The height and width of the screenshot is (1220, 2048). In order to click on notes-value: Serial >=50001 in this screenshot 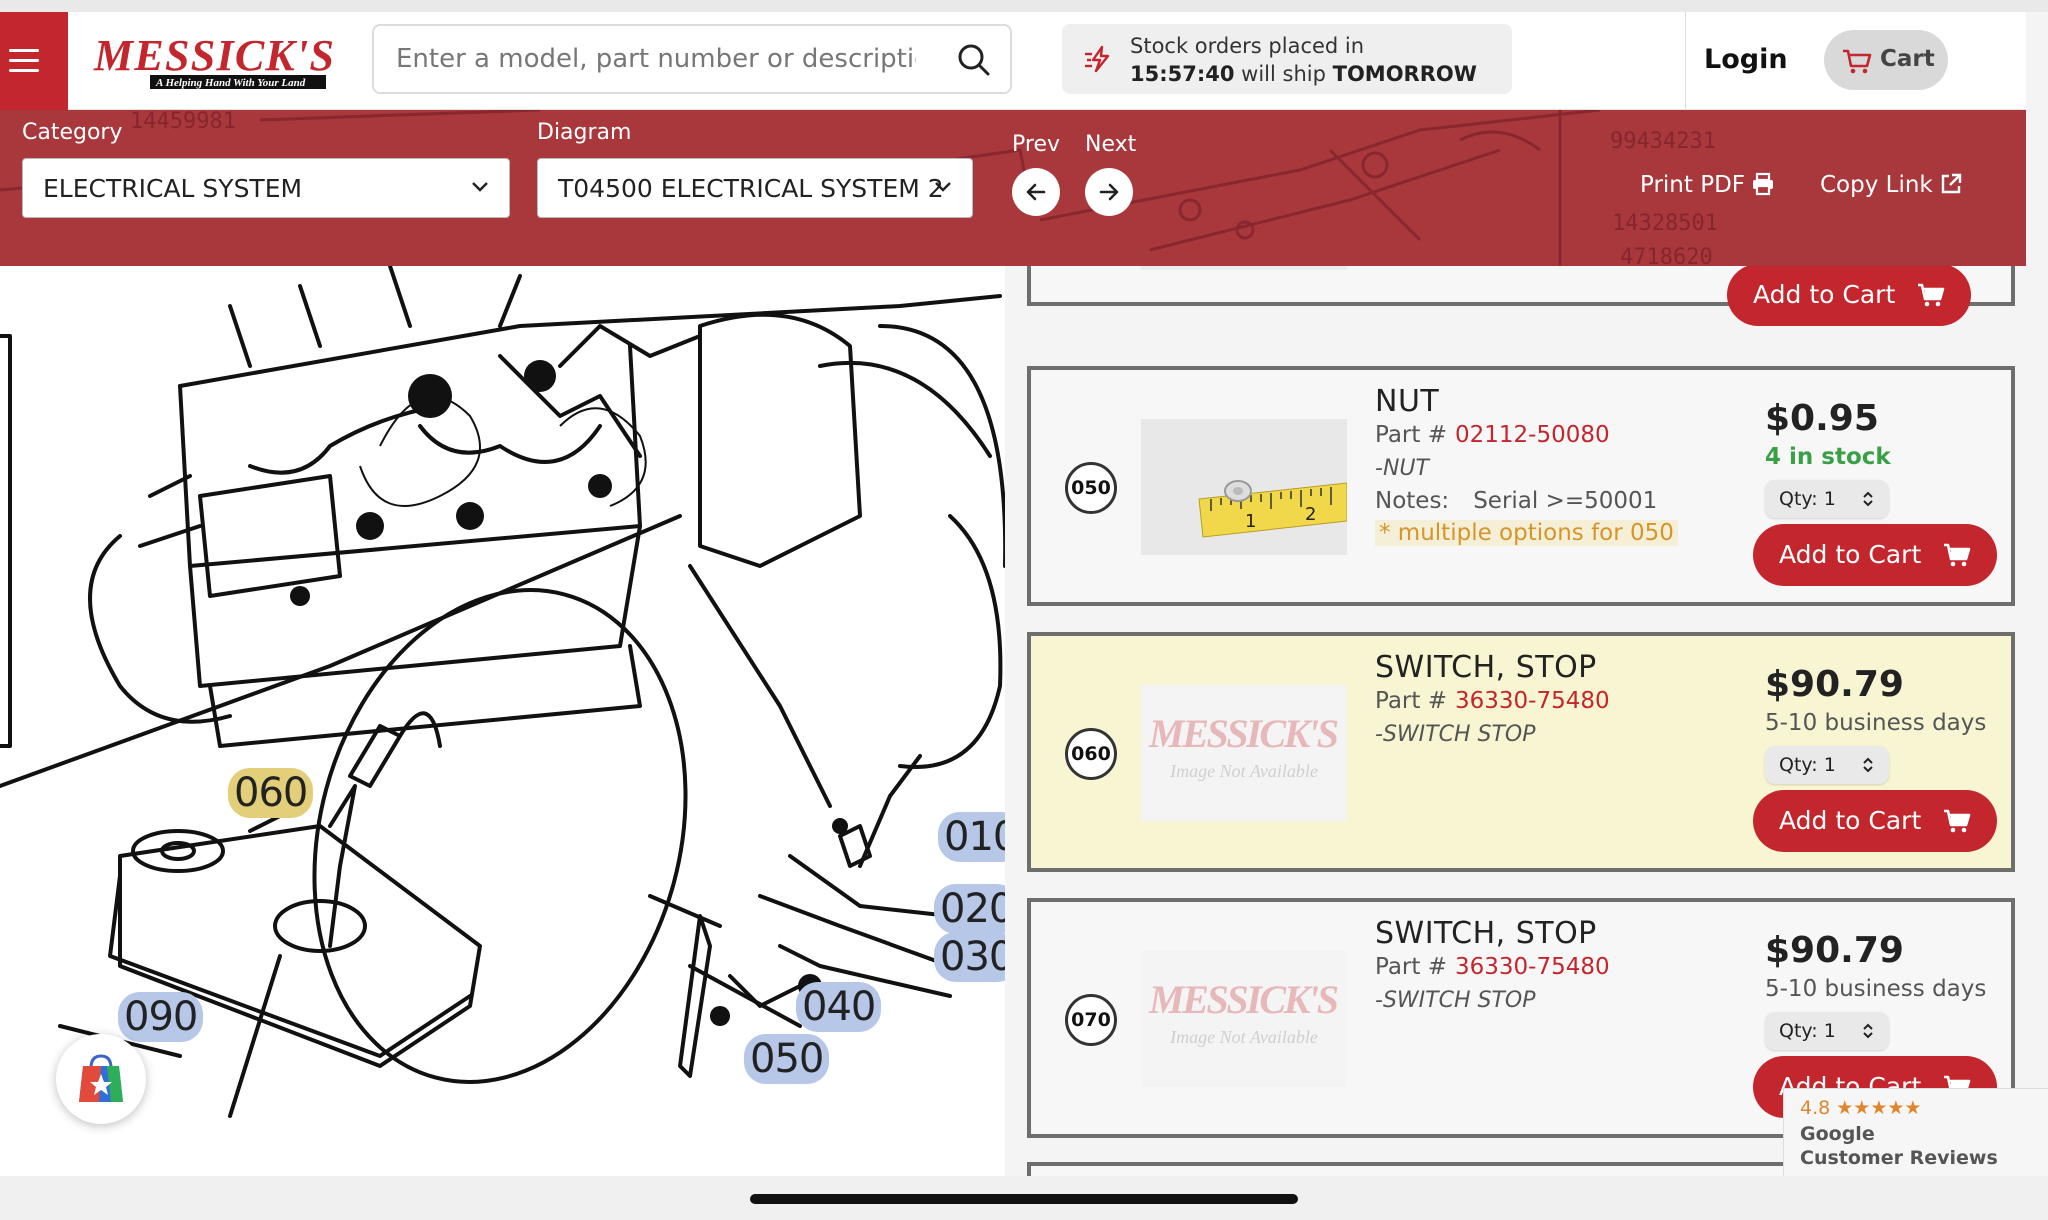, I will do `click(1565, 501)`.